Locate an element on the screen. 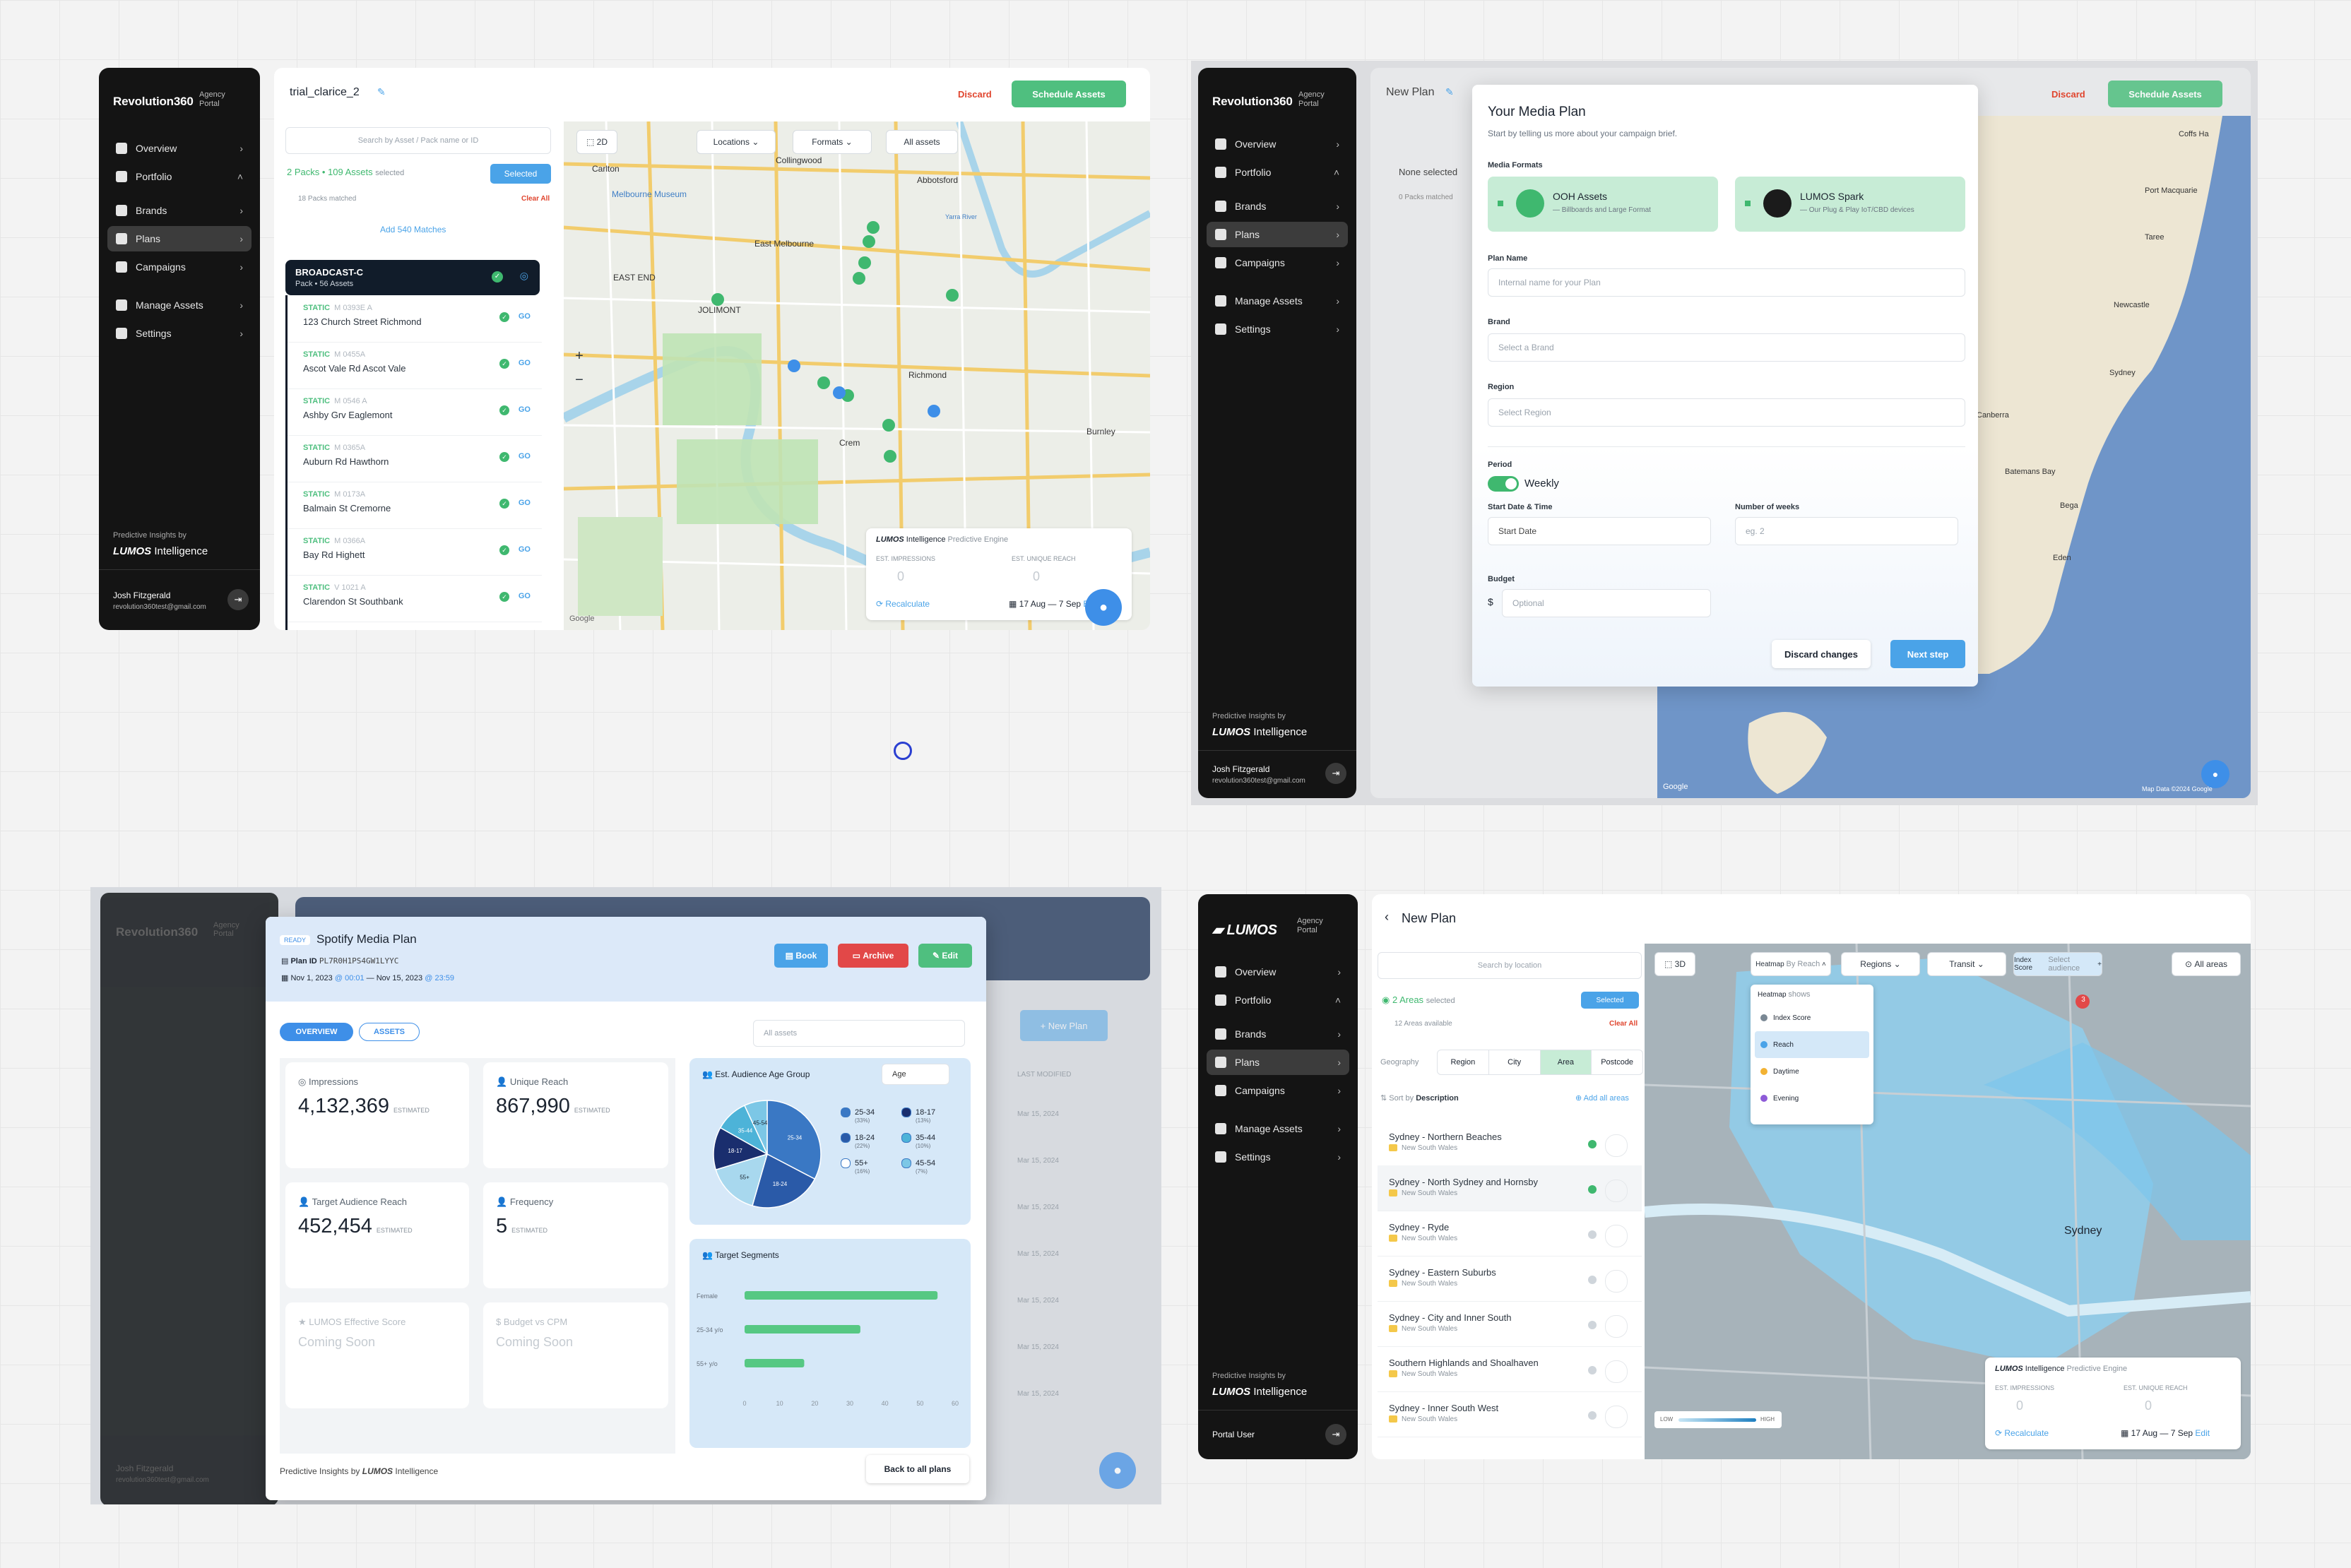 The image size is (2351, 1568). assets-filter-select: All assets is located at coordinates (859, 1033).